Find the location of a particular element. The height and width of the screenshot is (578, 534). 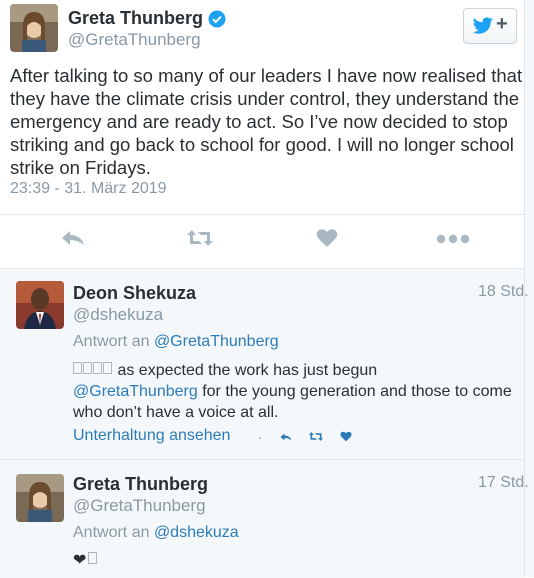

reply-body: ❤ is located at coordinates (295, 560).